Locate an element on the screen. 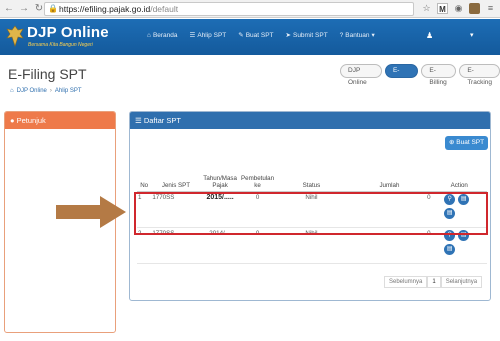 The width and height of the screenshot is (500, 341). nav-buat-spt: ✎ Buat SPT is located at coordinates (256, 35).